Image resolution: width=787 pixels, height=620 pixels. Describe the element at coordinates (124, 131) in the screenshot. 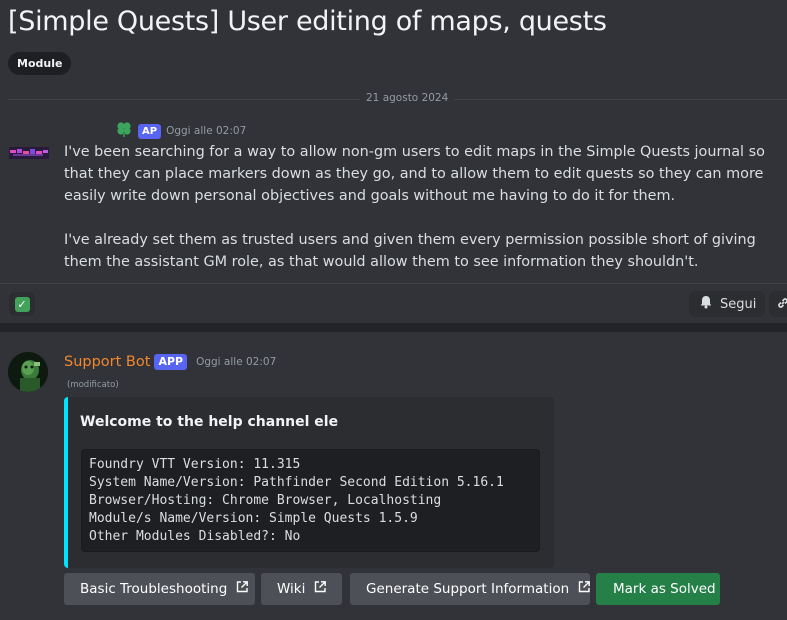

I see `clover-icon` at that location.